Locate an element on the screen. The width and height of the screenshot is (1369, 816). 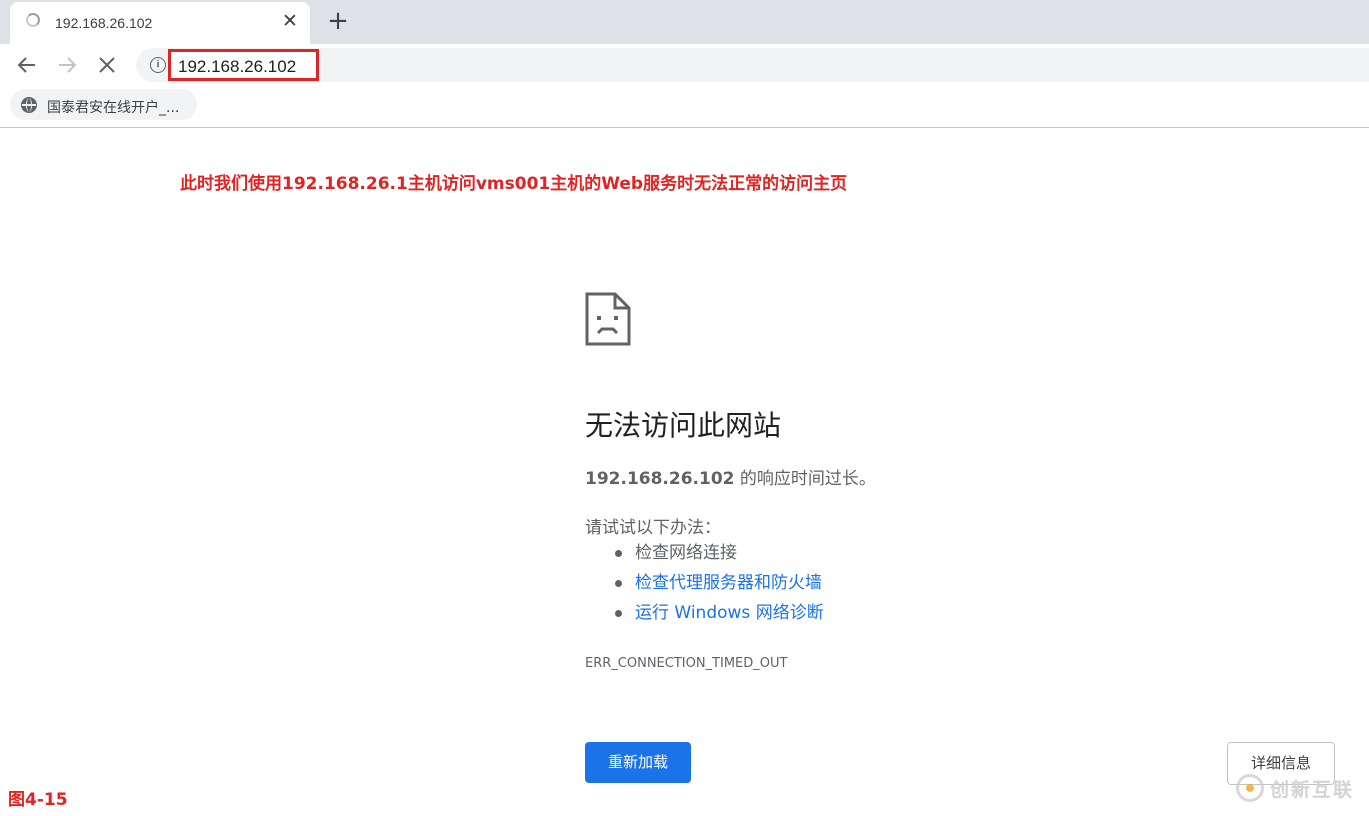
info-icon: i is located at coordinates (158, 65).